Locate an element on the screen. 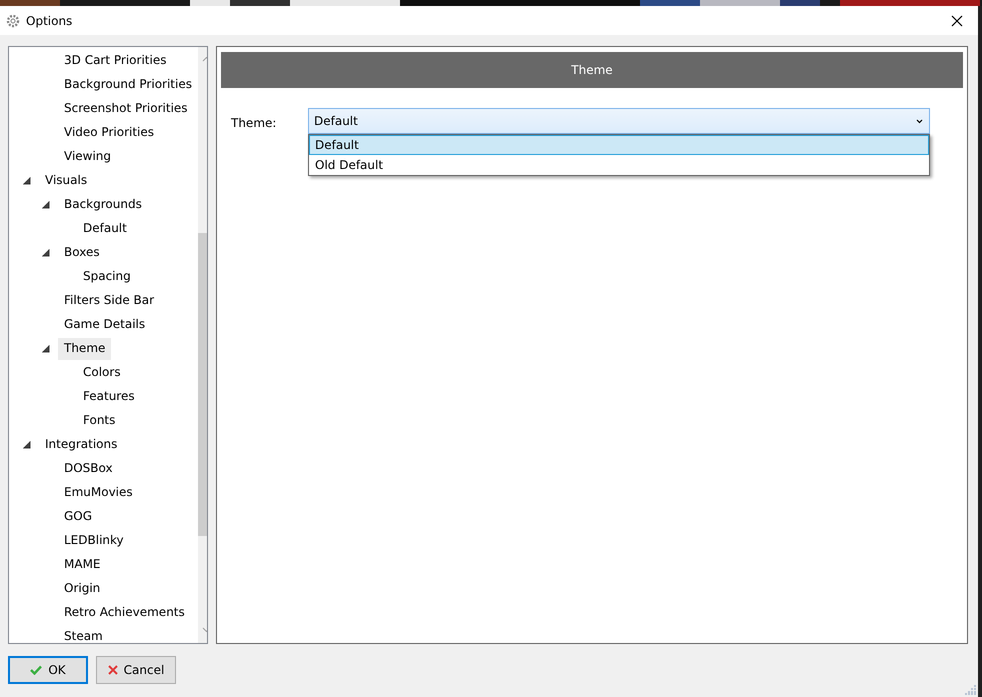  tree-item: Integrations is located at coordinates (81, 445).